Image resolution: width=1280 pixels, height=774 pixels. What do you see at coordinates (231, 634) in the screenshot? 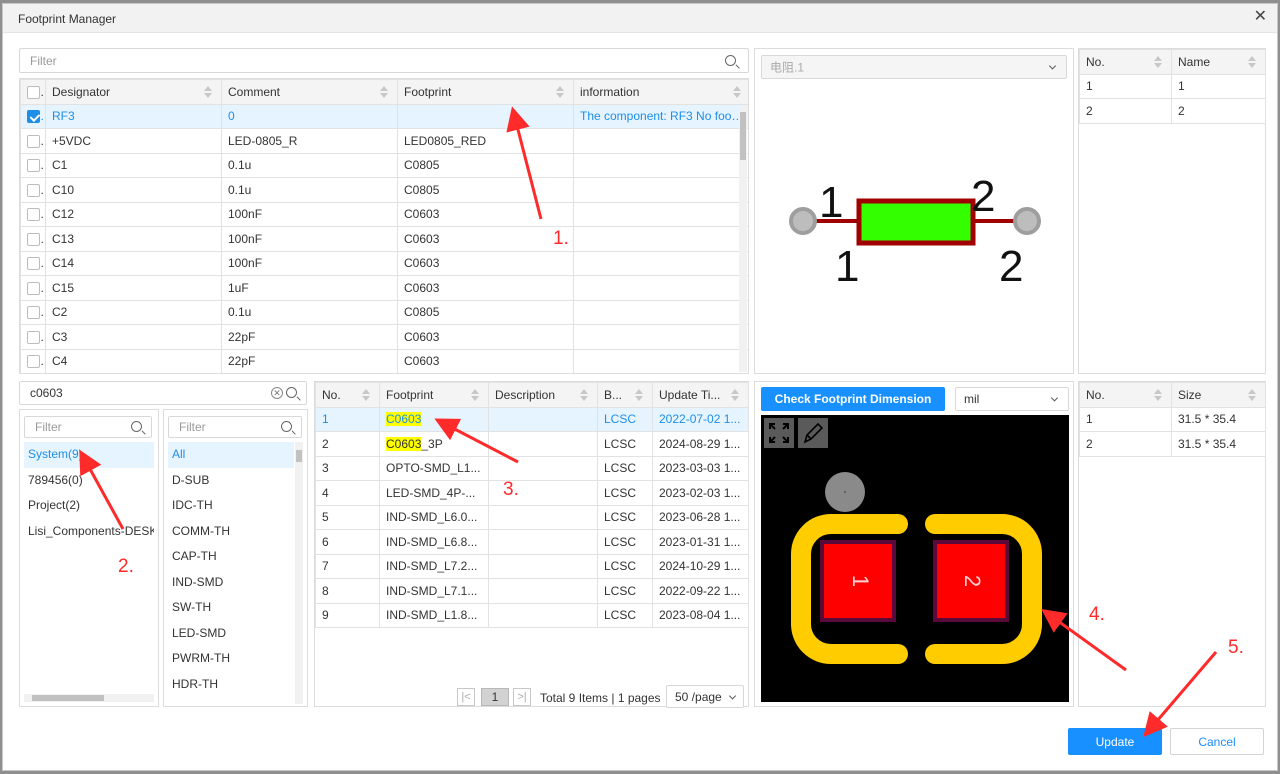
I see `category-item: LED-SMD` at bounding box center [231, 634].